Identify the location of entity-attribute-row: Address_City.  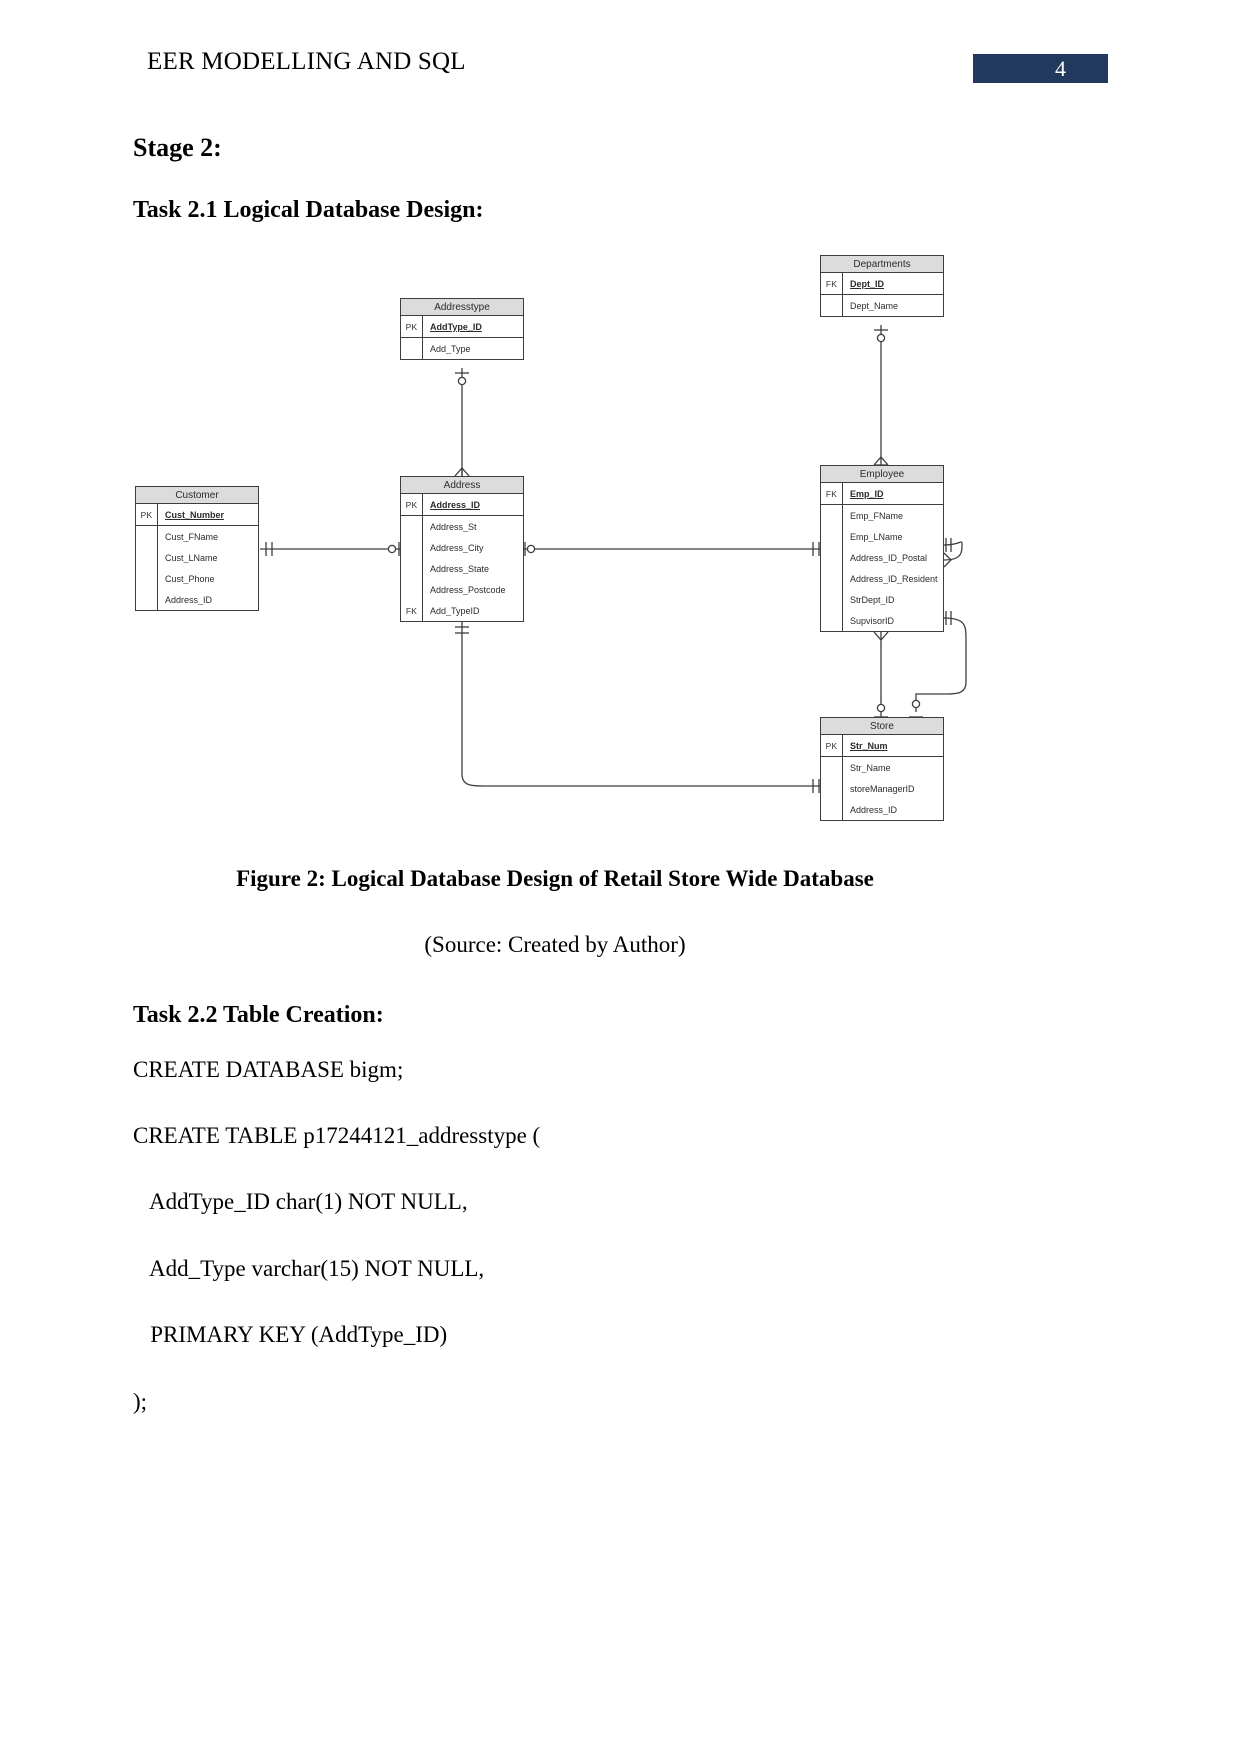
(462, 547).